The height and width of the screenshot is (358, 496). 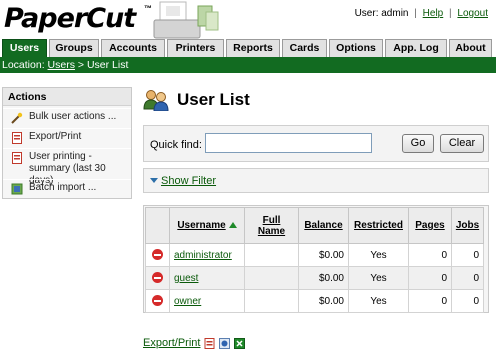 I want to click on username-header-label: Username, so click(x=201, y=225).